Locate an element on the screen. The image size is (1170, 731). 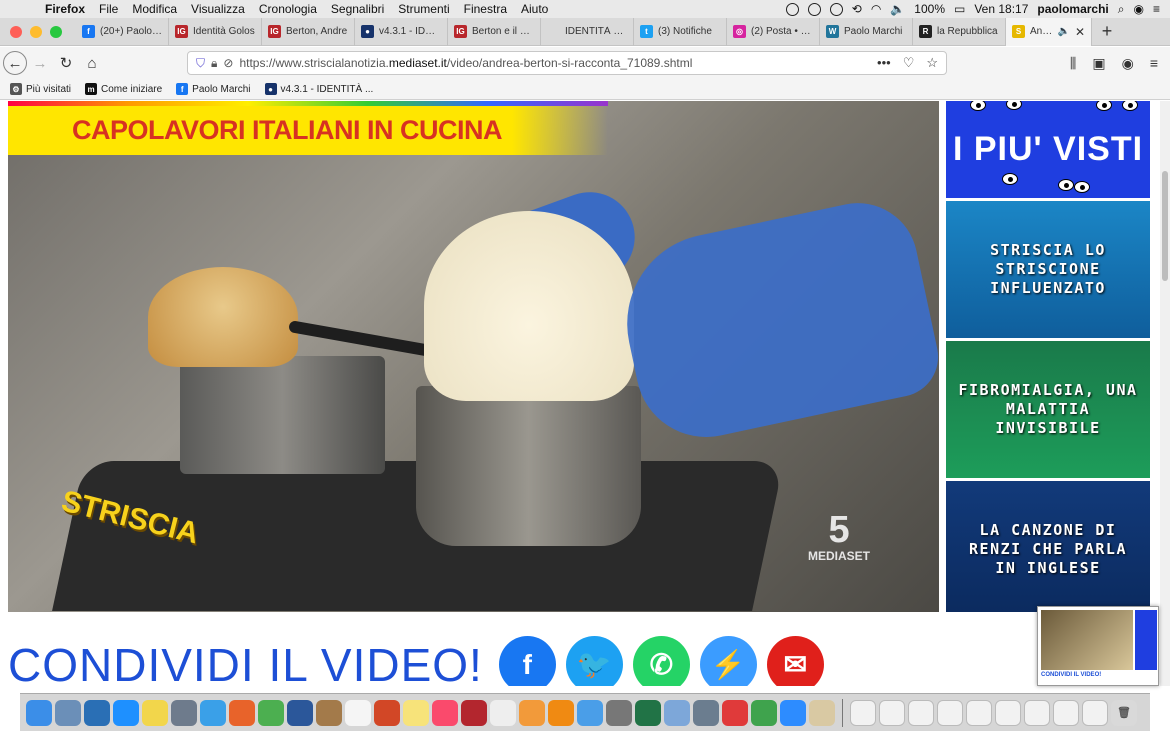
menu-visualizza: Visualizza is located at coordinates (218, 9).